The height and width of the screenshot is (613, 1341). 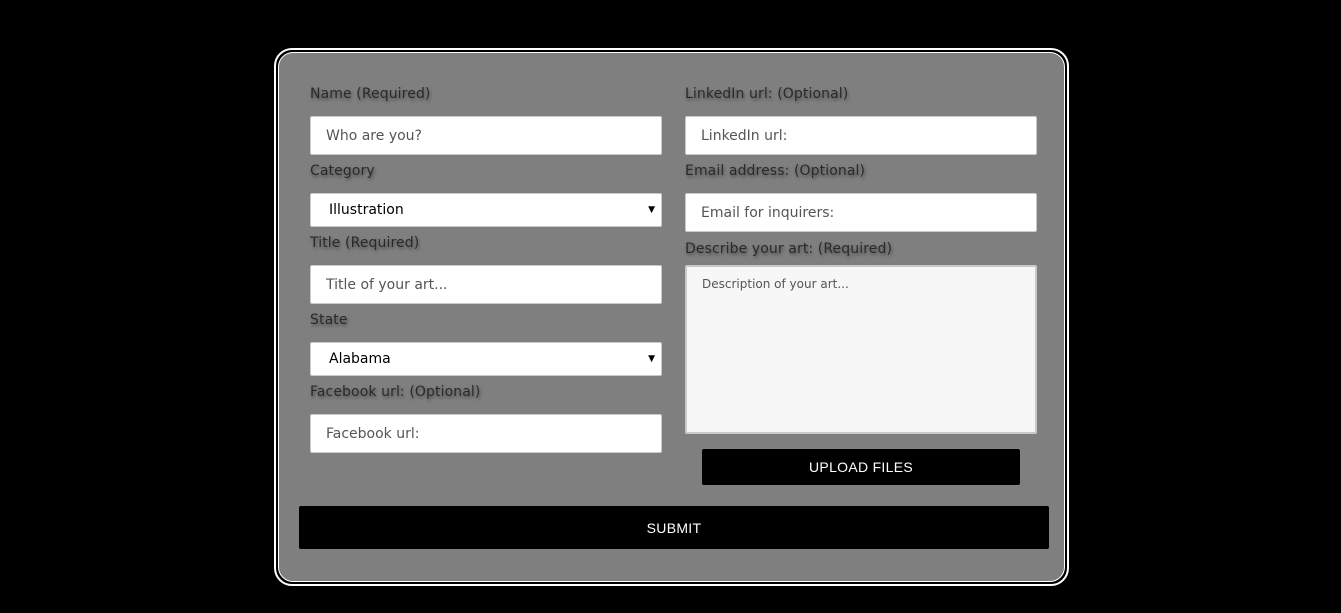 What do you see at coordinates (767, 94) in the screenshot?
I see `linkedin-label: LinkedIn url: (Optional)` at bounding box center [767, 94].